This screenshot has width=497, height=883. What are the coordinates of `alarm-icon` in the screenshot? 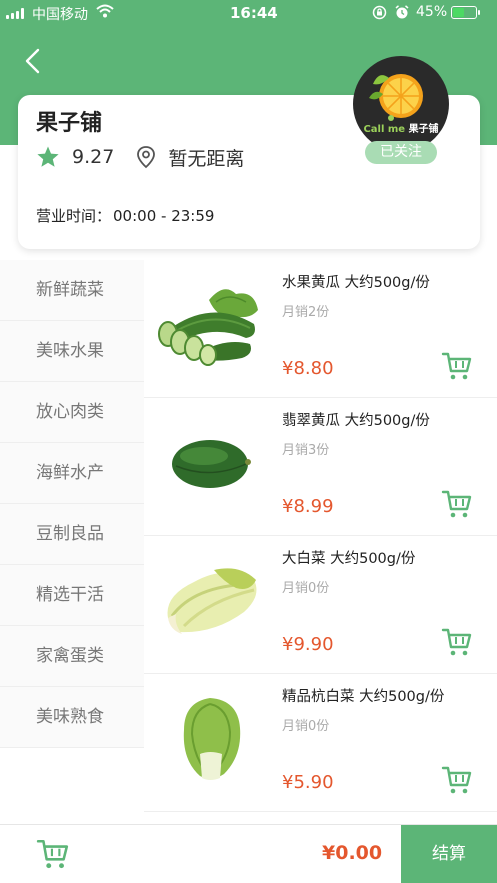 It's located at (402, 12).